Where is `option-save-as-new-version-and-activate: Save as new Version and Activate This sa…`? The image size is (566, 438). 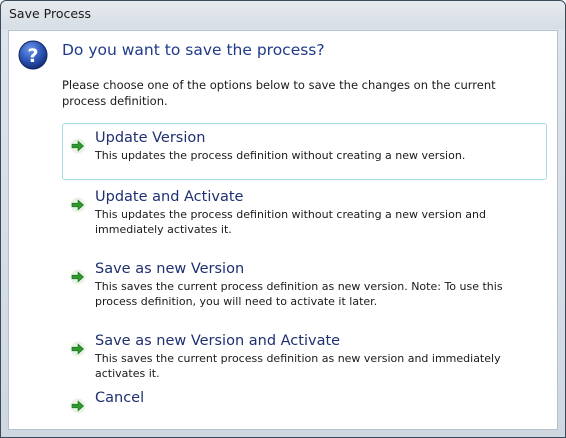 option-save-as-new-version-and-activate: Save as new Version and Activate This sa… is located at coordinates (304, 353).